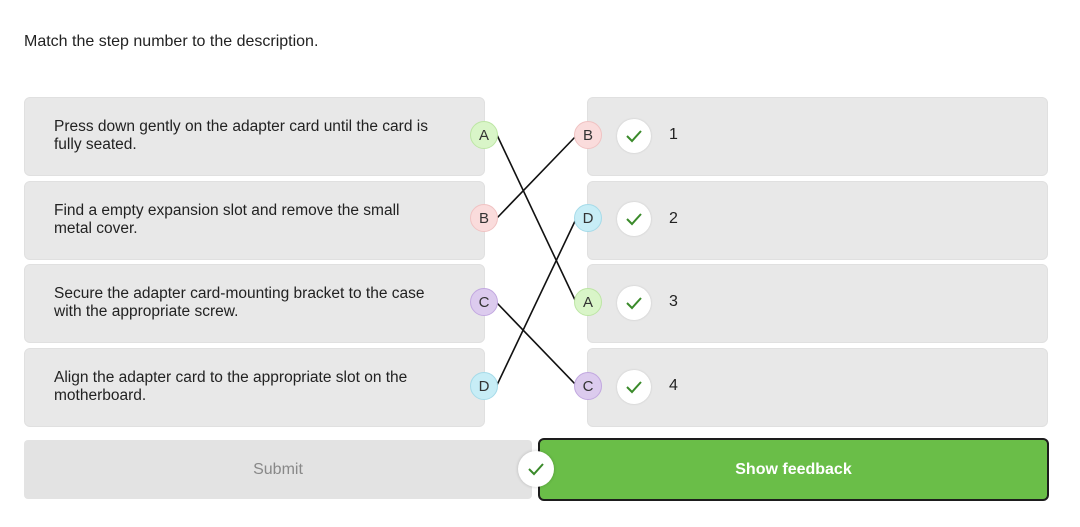  I want to click on step-number: 1, so click(673, 134).